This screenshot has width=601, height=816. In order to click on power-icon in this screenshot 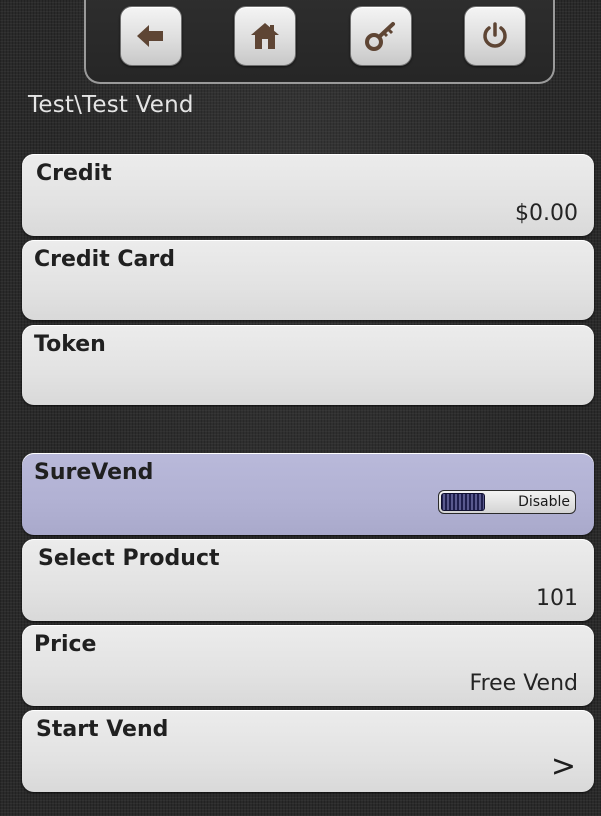, I will do `click(495, 36)`.